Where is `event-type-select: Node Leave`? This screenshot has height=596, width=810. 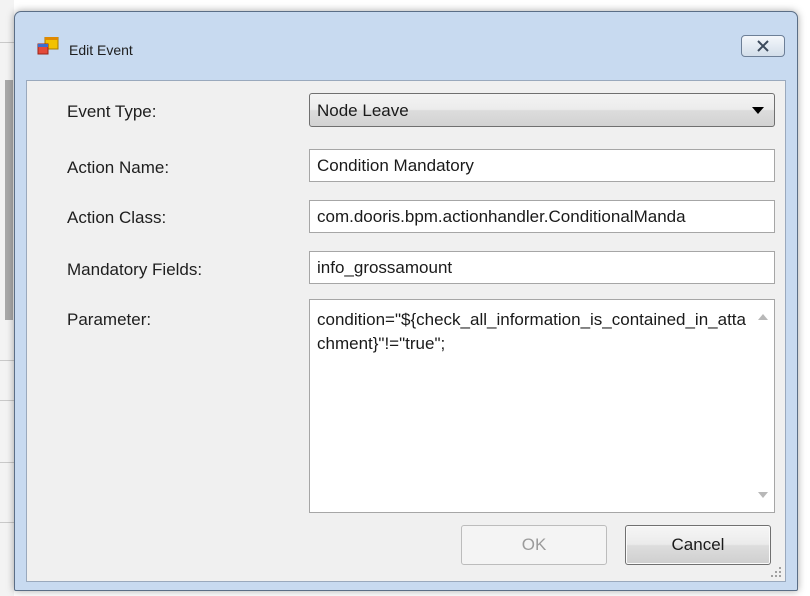 event-type-select: Node Leave is located at coordinates (542, 110).